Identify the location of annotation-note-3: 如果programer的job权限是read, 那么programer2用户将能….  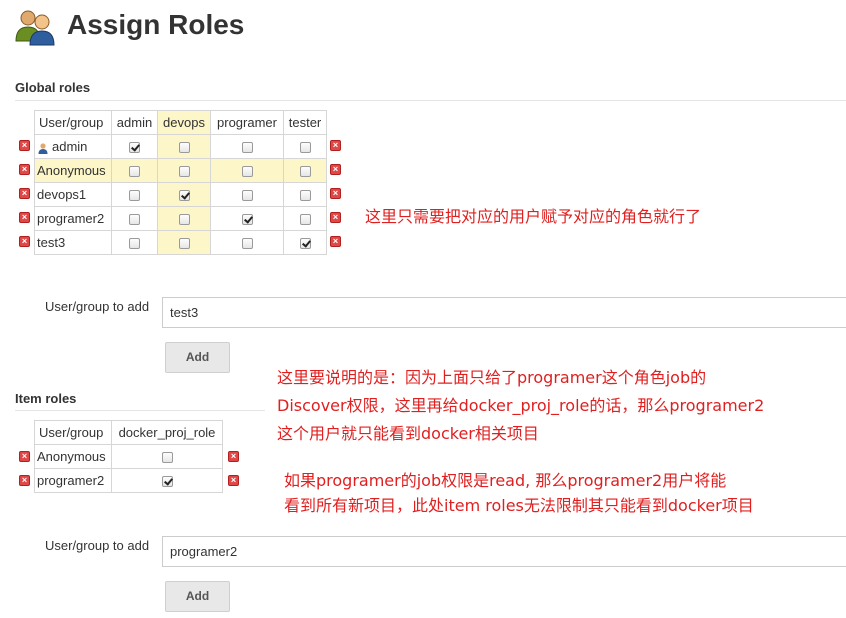
(519, 493).